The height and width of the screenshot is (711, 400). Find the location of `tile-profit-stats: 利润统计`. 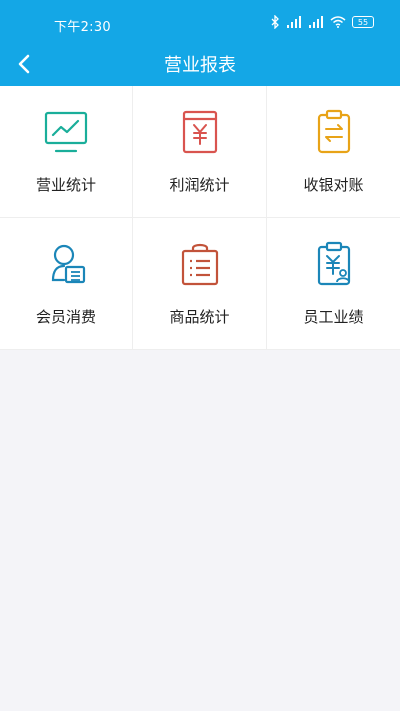

tile-profit-stats: 利润统计 is located at coordinates (200, 152).